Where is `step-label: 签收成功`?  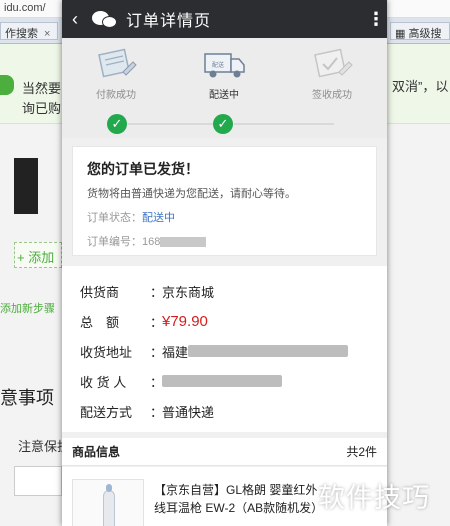 step-label: 签收成功 is located at coordinates (332, 95).